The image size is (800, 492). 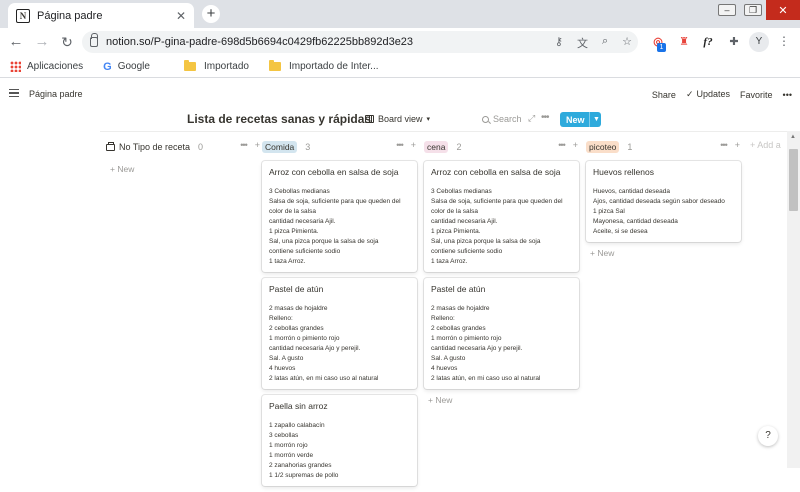 What do you see at coordinates (226, 66) in the screenshot?
I see `bookmark-label: Importado` at bounding box center [226, 66].